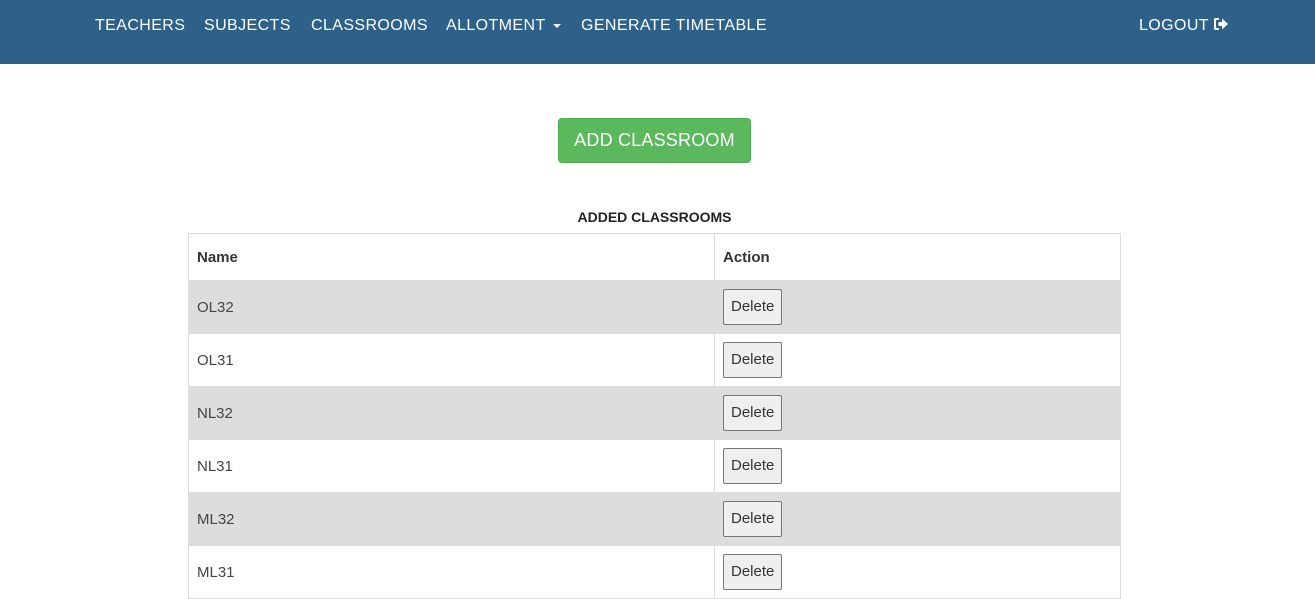 This screenshot has height=599, width=1315. I want to click on nav-allotment-dropdown: ALLOTMENT, so click(503, 25).